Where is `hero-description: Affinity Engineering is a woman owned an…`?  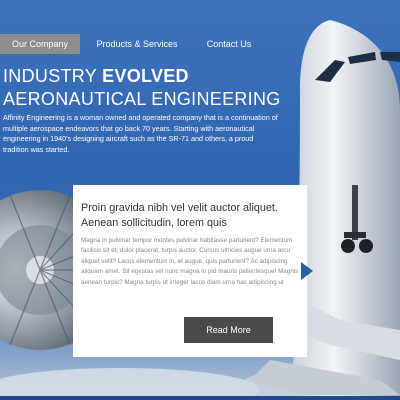
hero-description: Affinity Engineering is a woman owned an… is located at coordinates (140, 133).